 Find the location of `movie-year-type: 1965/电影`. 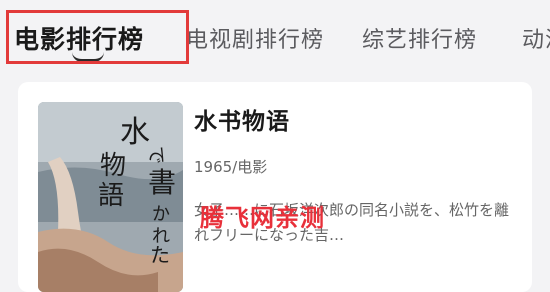

movie-year-type: 1965/电影 is located at coordinates (231, 167).